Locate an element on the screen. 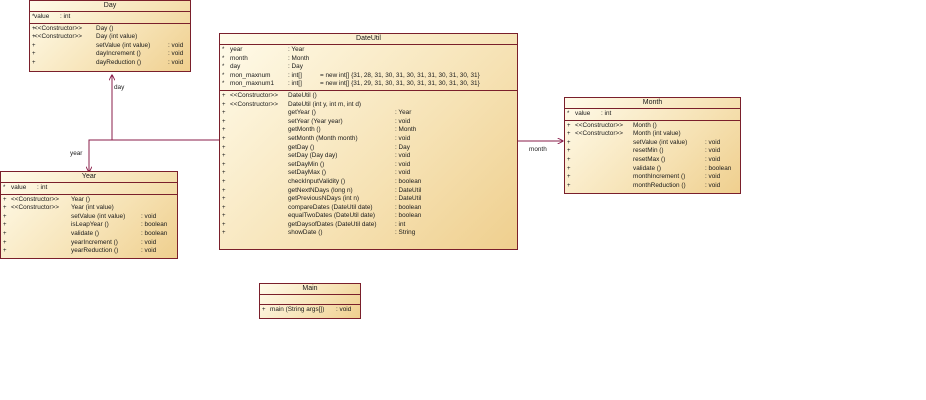  method-return-type: : String is located at coordinates (405, 233).